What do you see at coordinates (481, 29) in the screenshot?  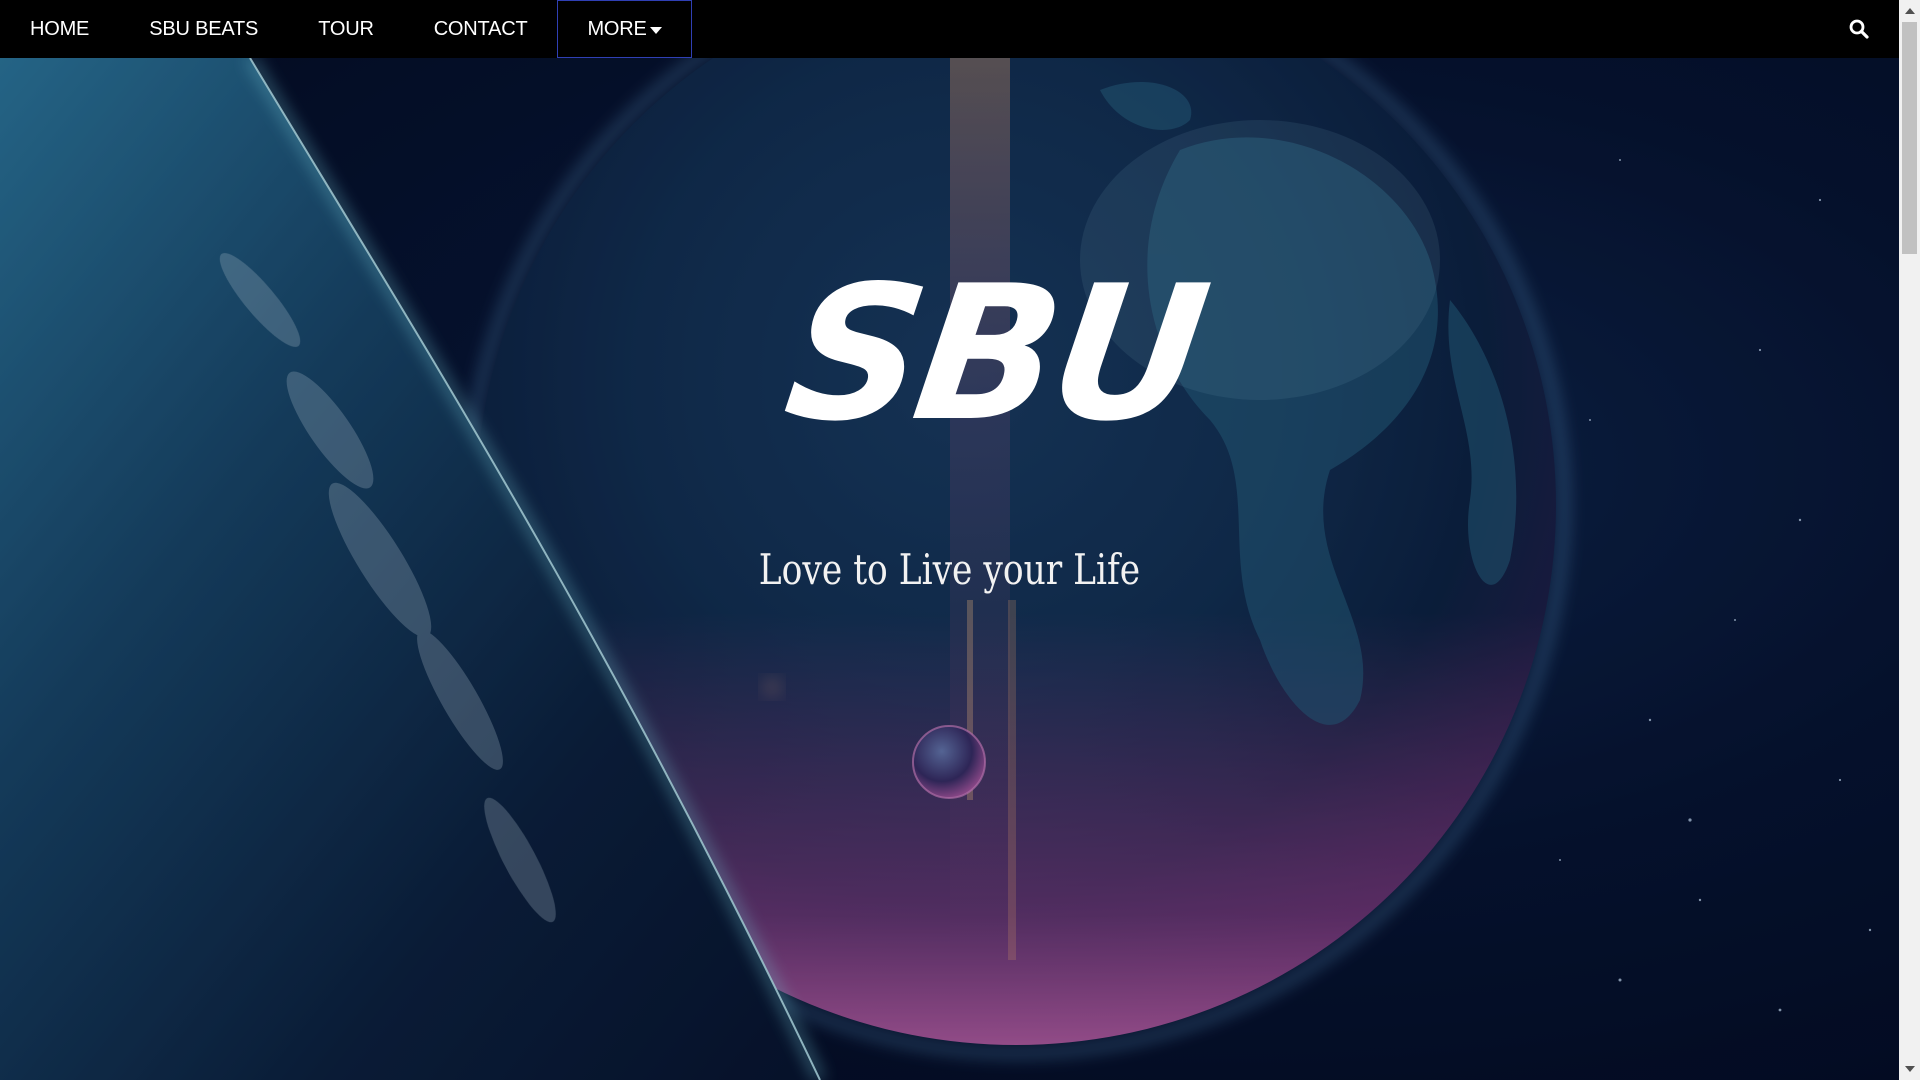 I see `nav-item-contact: CONTACT` at bounding box center [481, 29].